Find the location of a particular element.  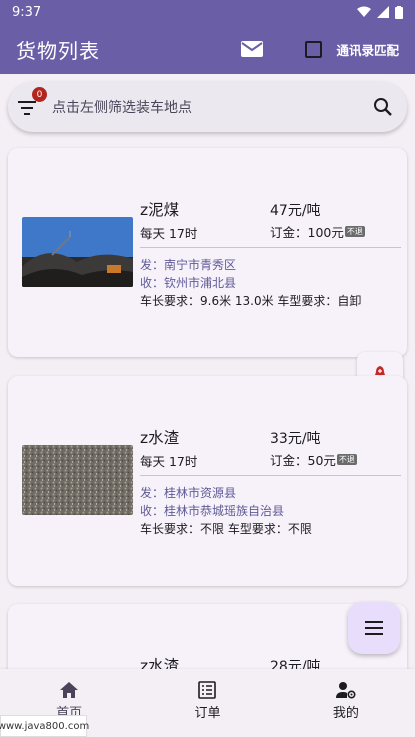

origin-address: 发：桂林市资源县 is located at coordinates (188, 493).